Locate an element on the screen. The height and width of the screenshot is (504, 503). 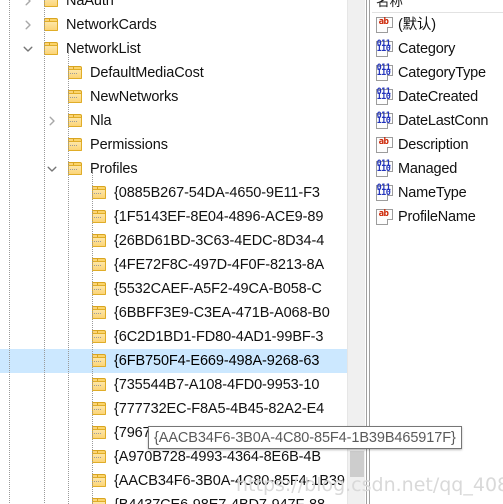
value-name-label: Description is located at coordinates (433, 145).